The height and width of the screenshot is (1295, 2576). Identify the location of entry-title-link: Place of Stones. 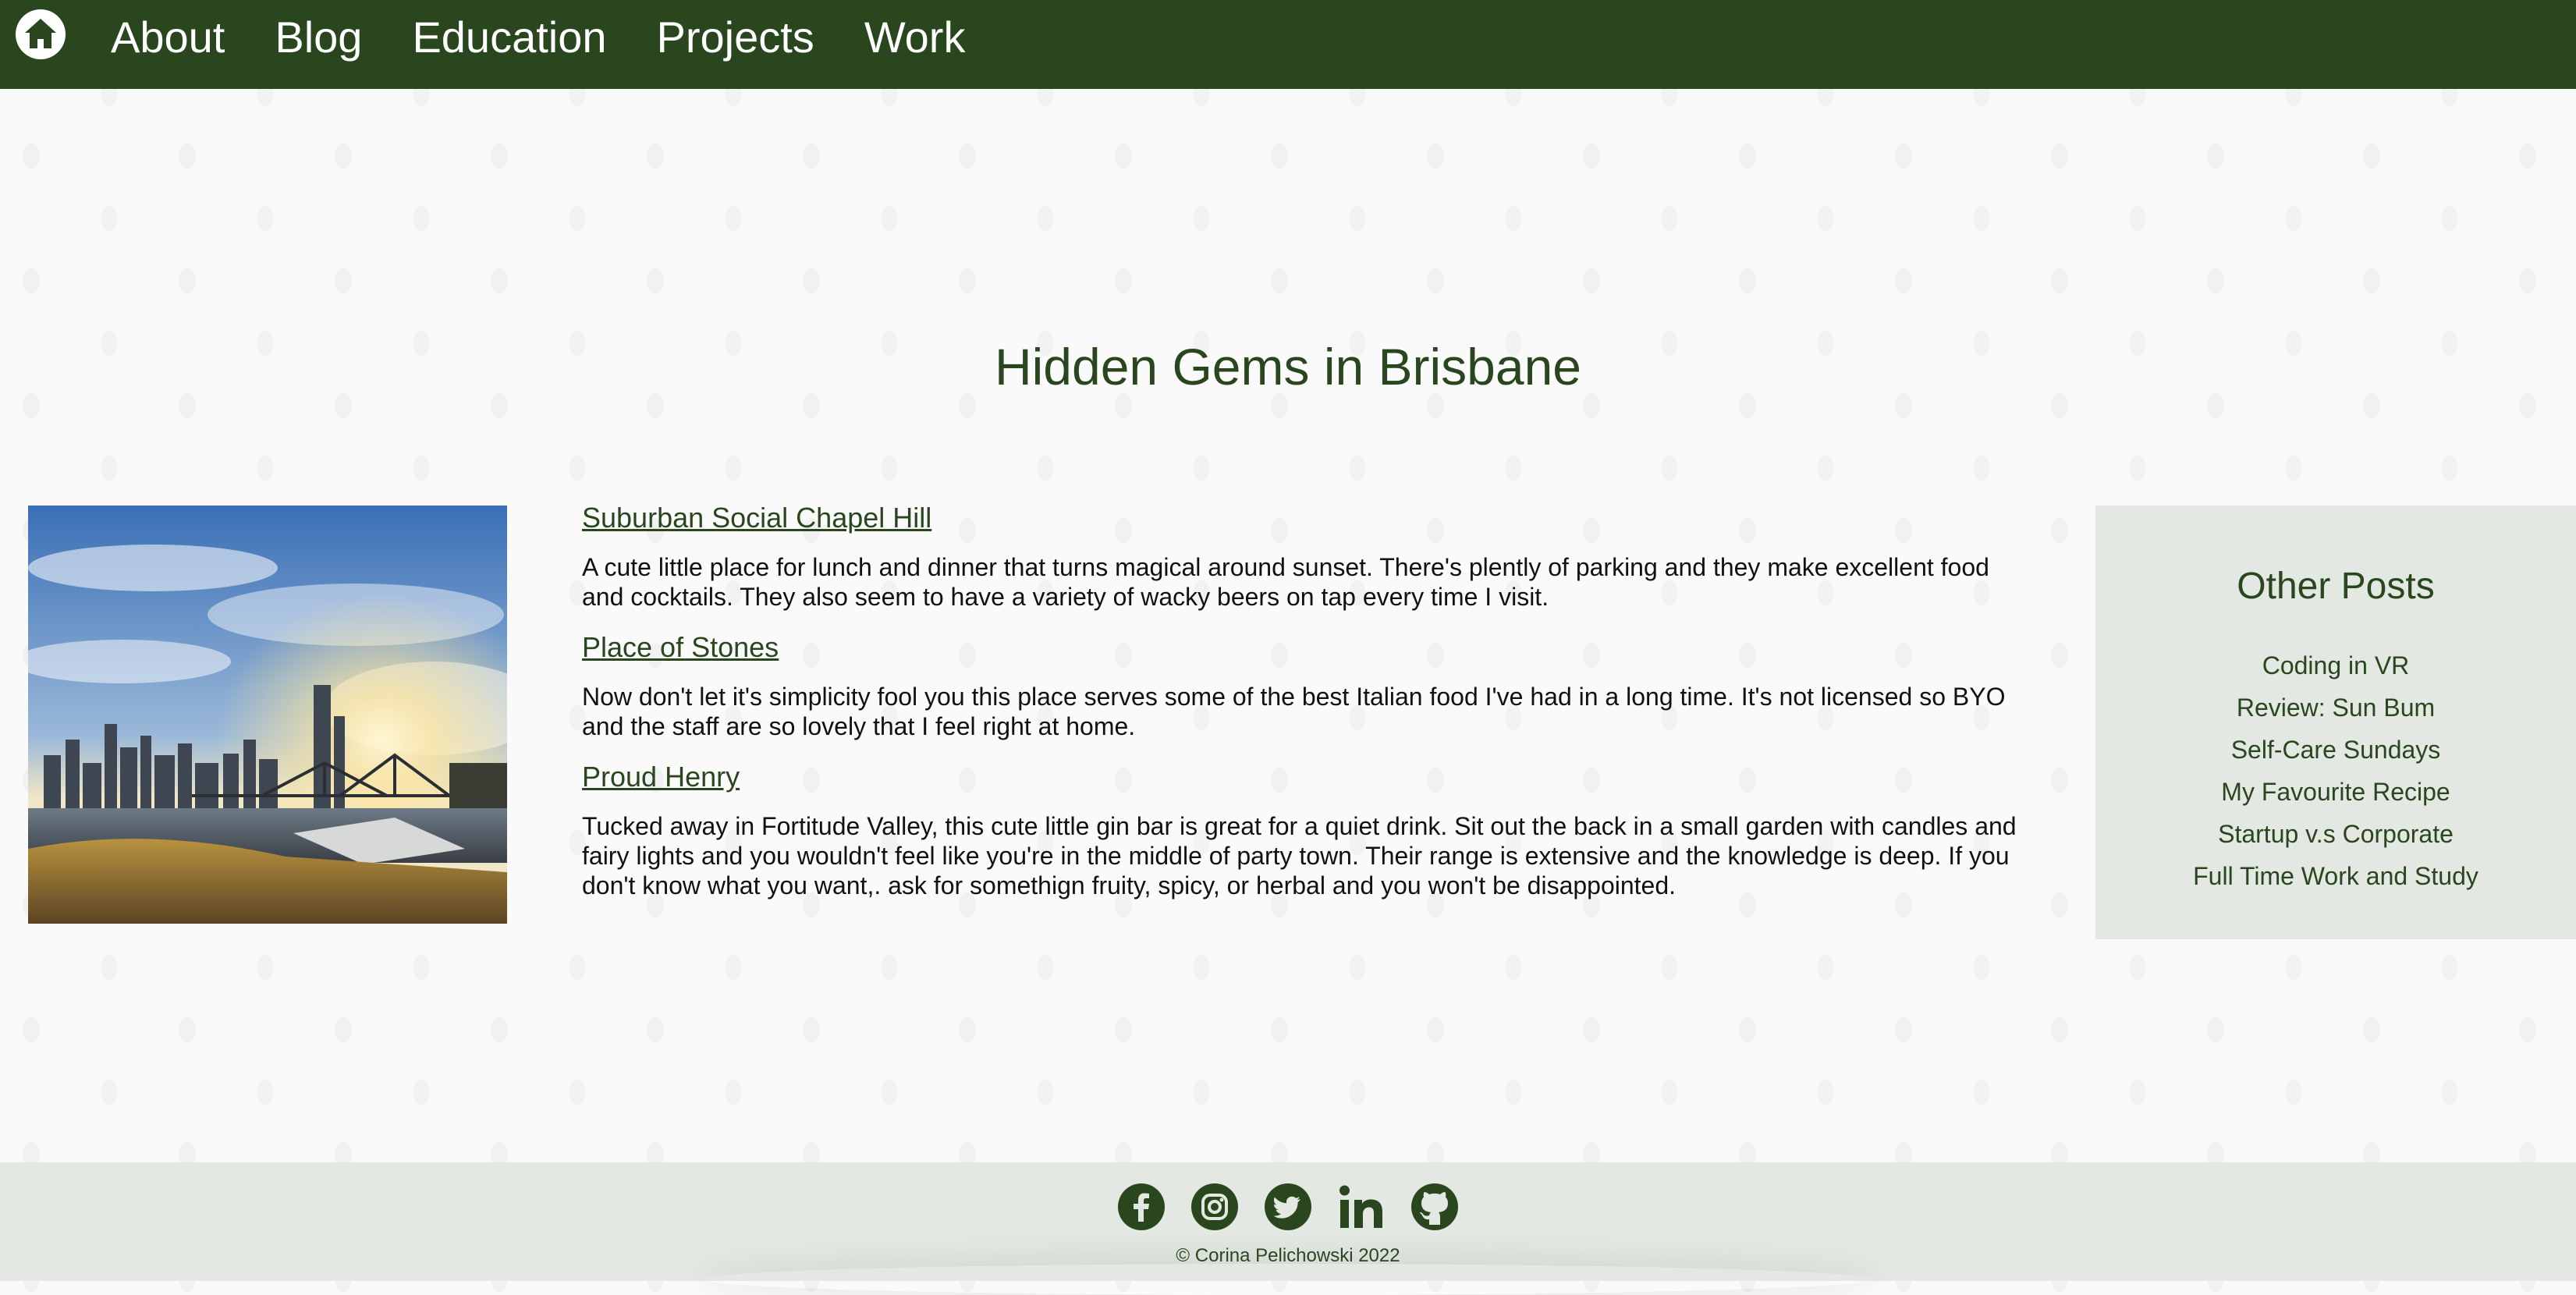
(680, 648).